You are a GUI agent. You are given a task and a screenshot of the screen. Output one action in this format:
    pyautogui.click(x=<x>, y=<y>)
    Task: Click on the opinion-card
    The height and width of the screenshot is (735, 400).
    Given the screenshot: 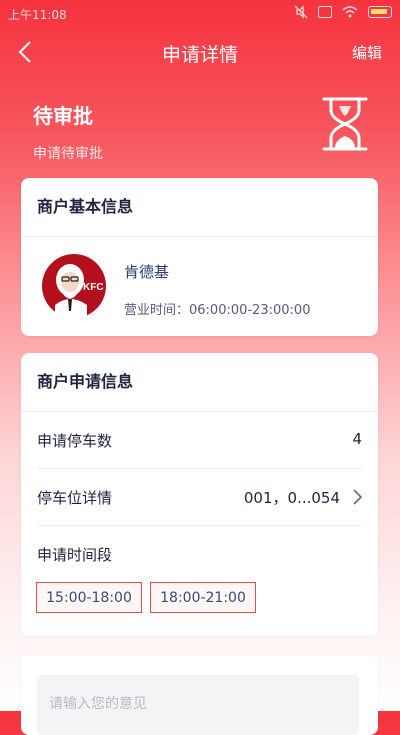 What is the action you would take?
    pyautogui.click(x=199, y=695)
    